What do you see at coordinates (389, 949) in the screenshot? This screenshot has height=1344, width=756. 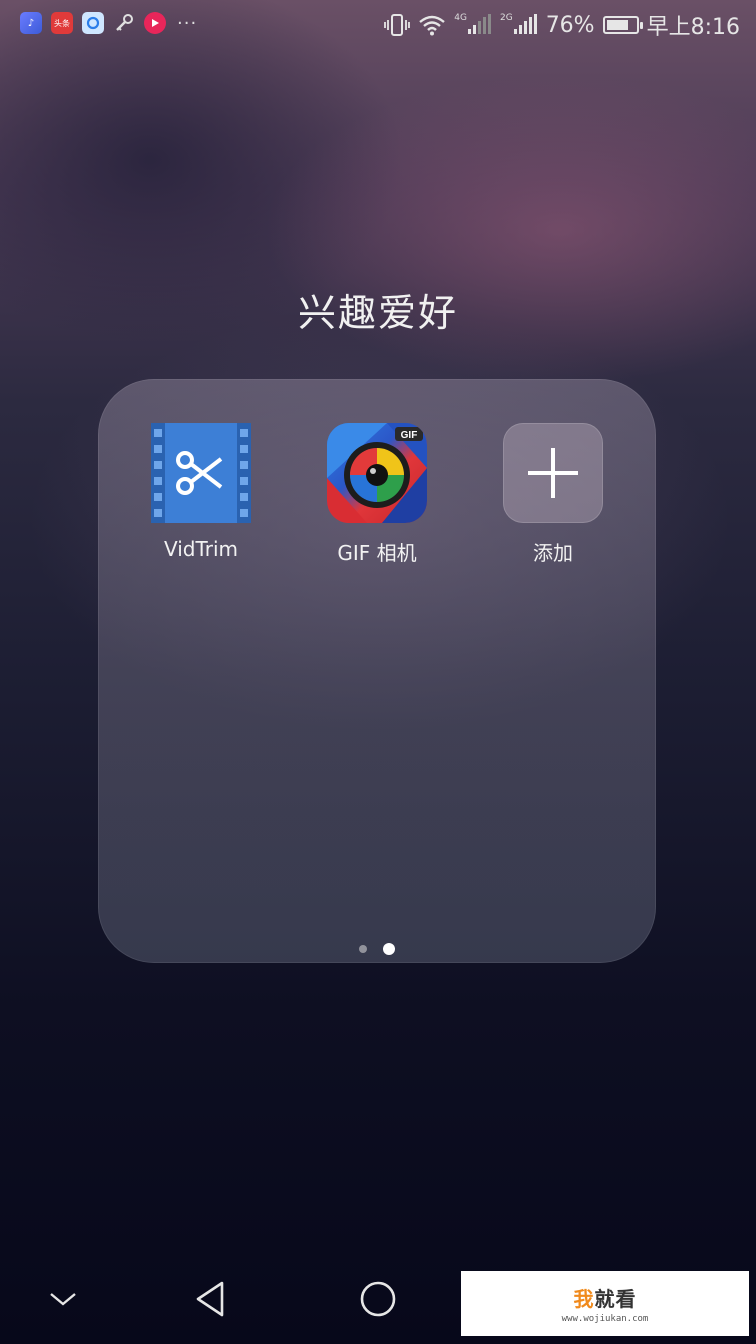 I see `page-dot-2-active` at bounding box center [389, 949].